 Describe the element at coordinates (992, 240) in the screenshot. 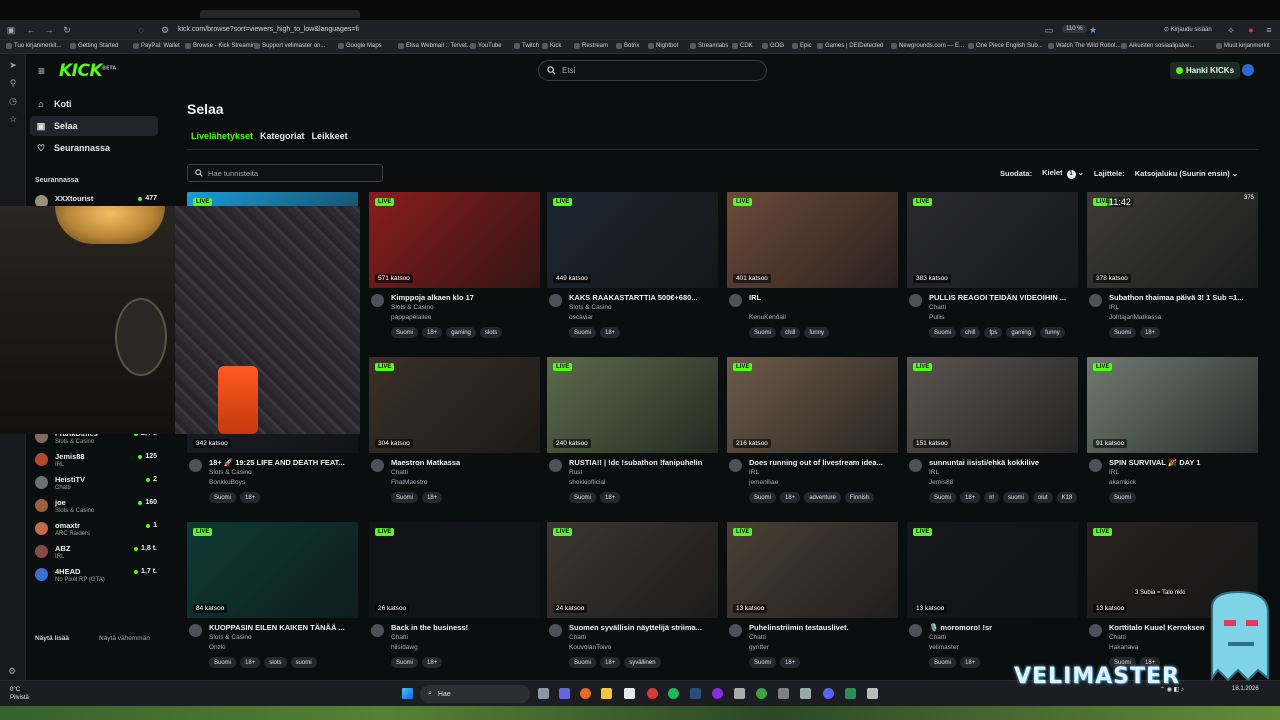

I see `stream-thumbnail: LIVE 383 katsoo` at that location.